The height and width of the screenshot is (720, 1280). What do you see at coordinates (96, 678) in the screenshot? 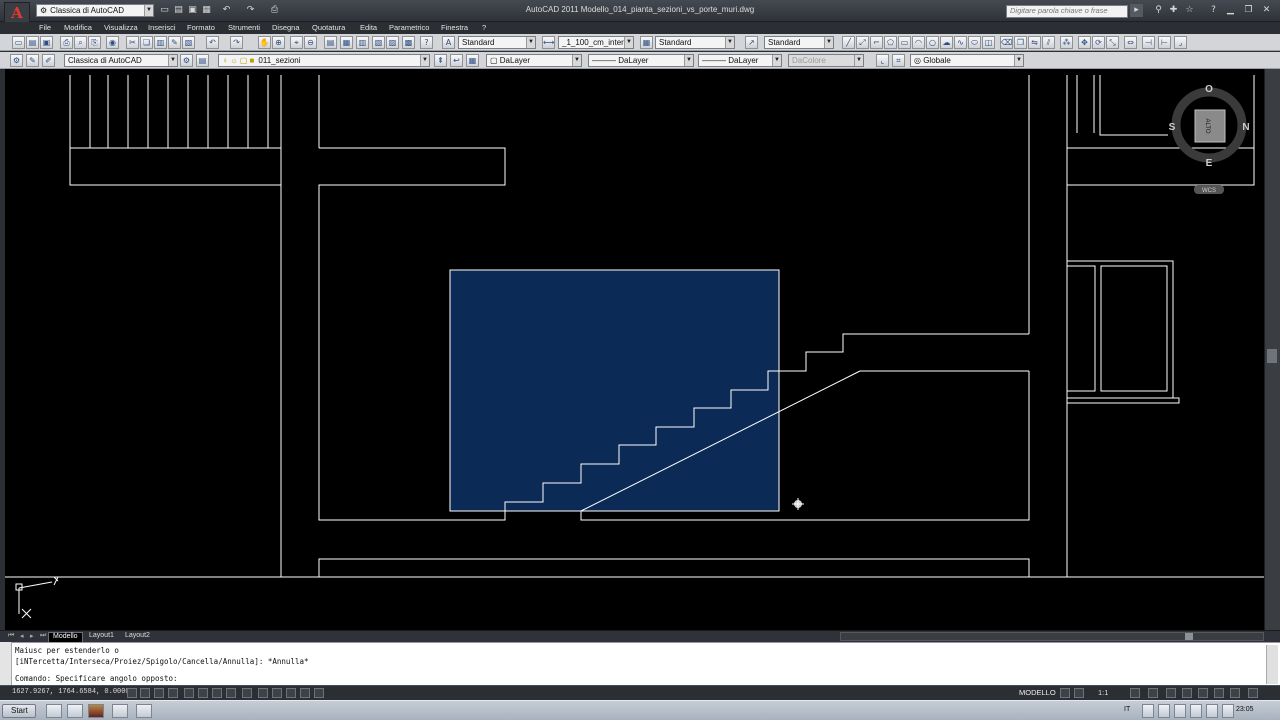
I see `command-prompt: Comando: Specificare angolo opposto:` at bounding box center [96, 678].